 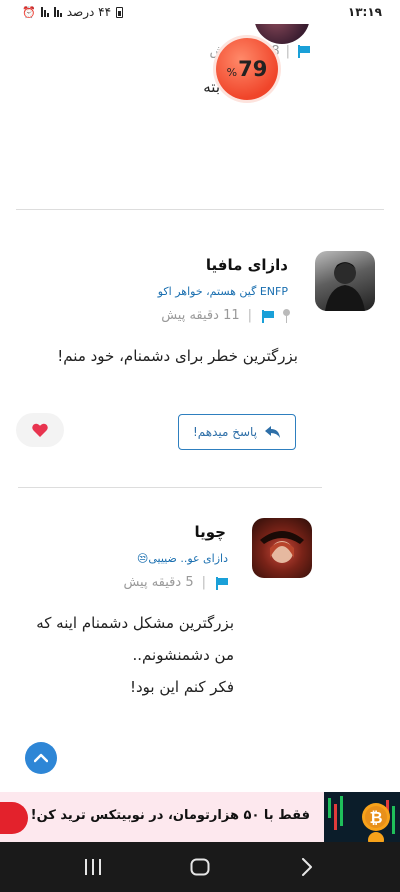 What do you see at coordinates (29, 12) in the screenshot?
I see `alarm-icon: ⏰` at bounding box center [29, 12].